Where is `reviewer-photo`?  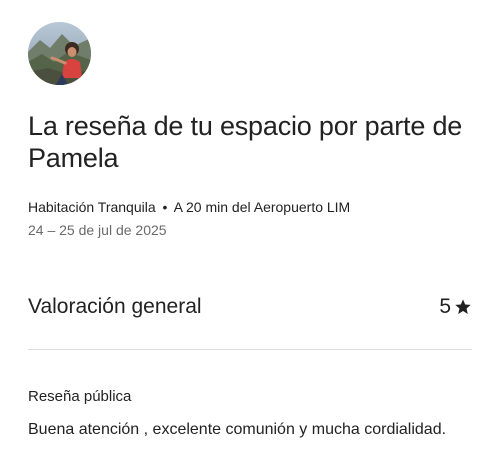
reviewer-photo is located at coordinates (59, 53).